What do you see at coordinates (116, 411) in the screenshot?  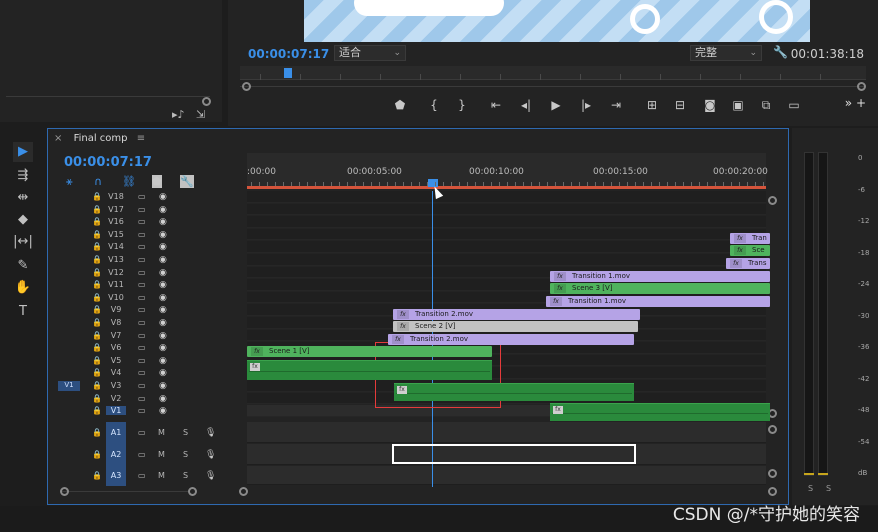 I see `track-name: V1` at bounding box center [116, 411].